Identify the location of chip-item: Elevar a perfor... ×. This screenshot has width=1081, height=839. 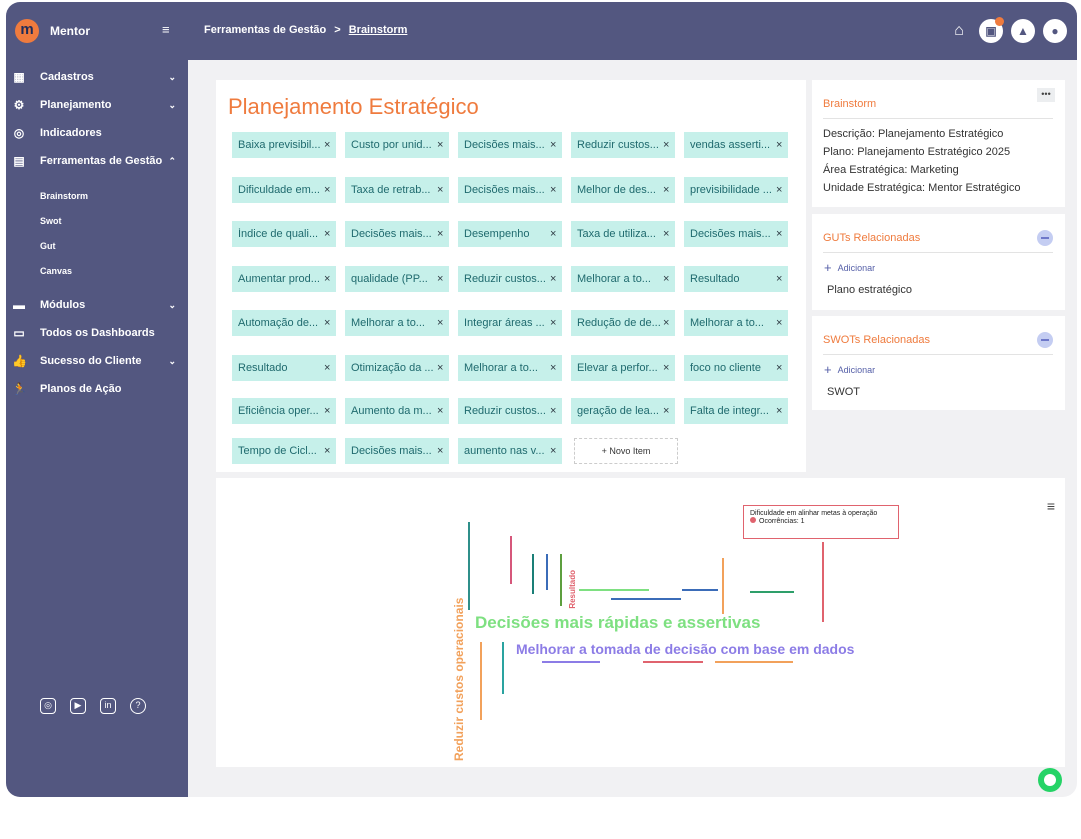
(623, 368).